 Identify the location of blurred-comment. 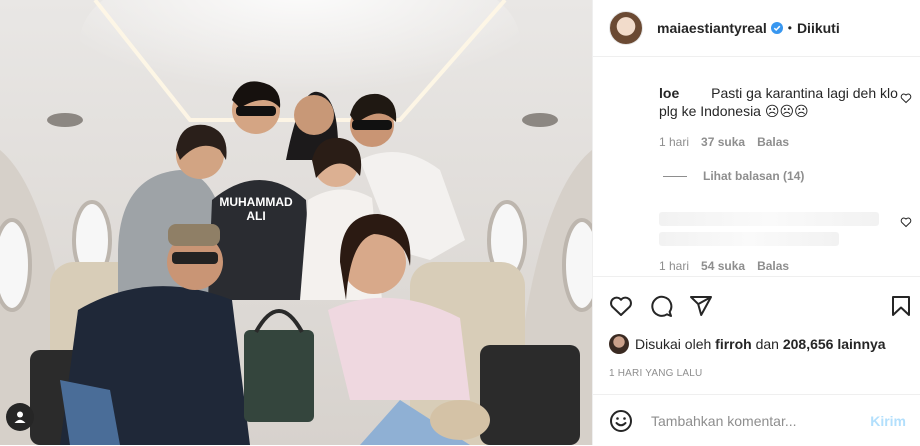
(769, 219).